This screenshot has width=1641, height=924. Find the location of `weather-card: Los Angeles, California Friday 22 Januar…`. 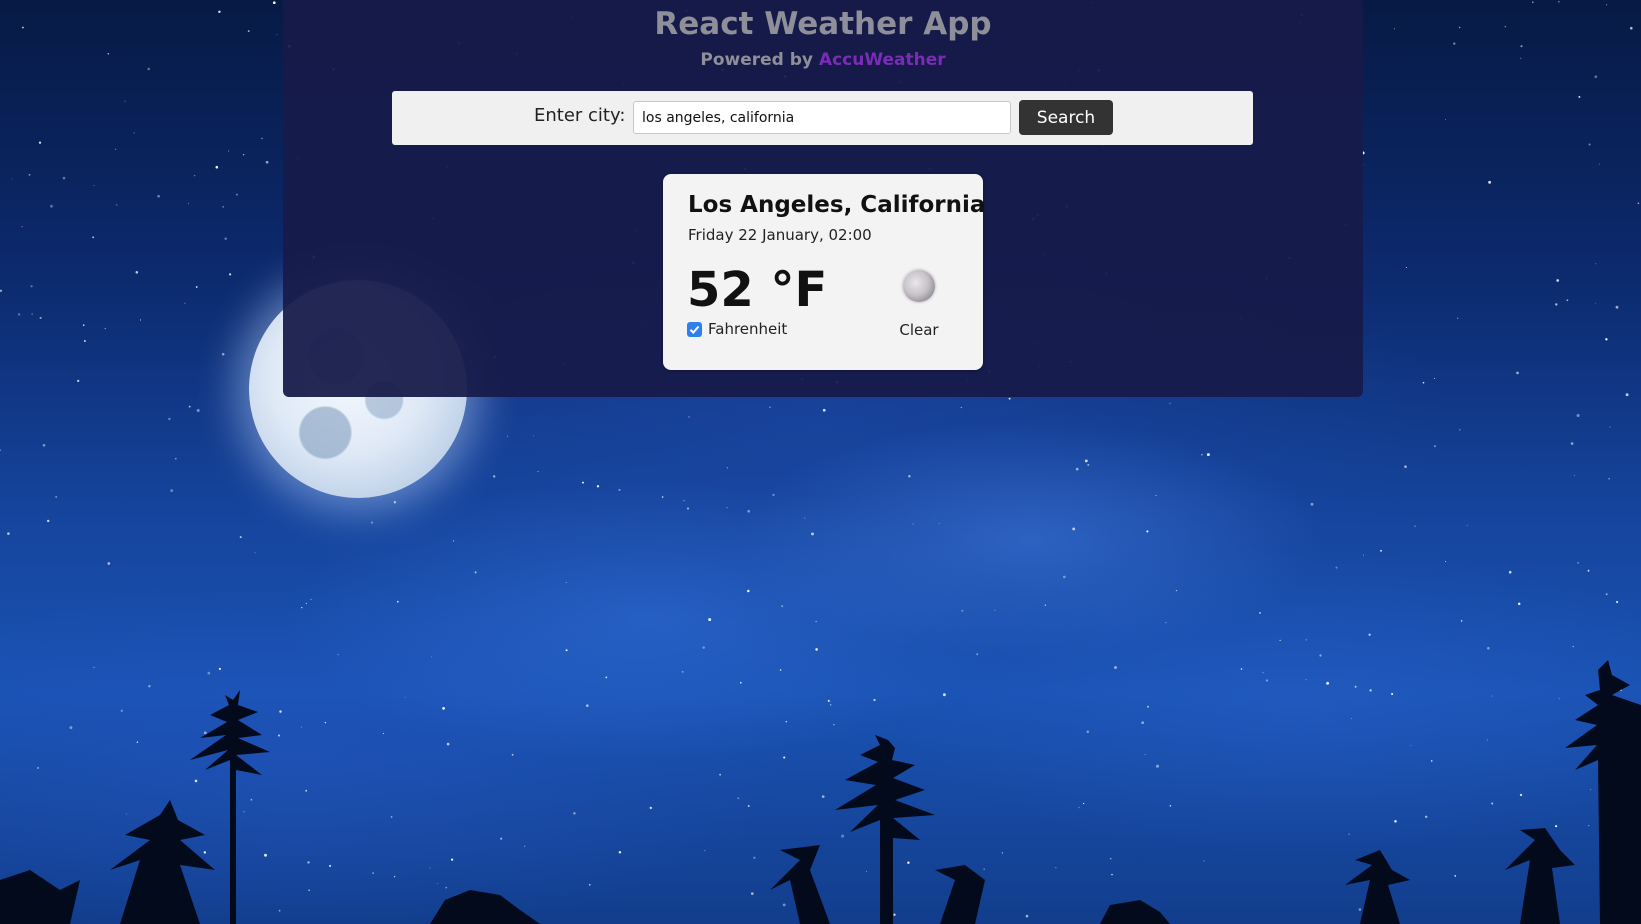

weather-card: Los Angeles, California Friday 22 Januar… is located at coordinates (824, 272).